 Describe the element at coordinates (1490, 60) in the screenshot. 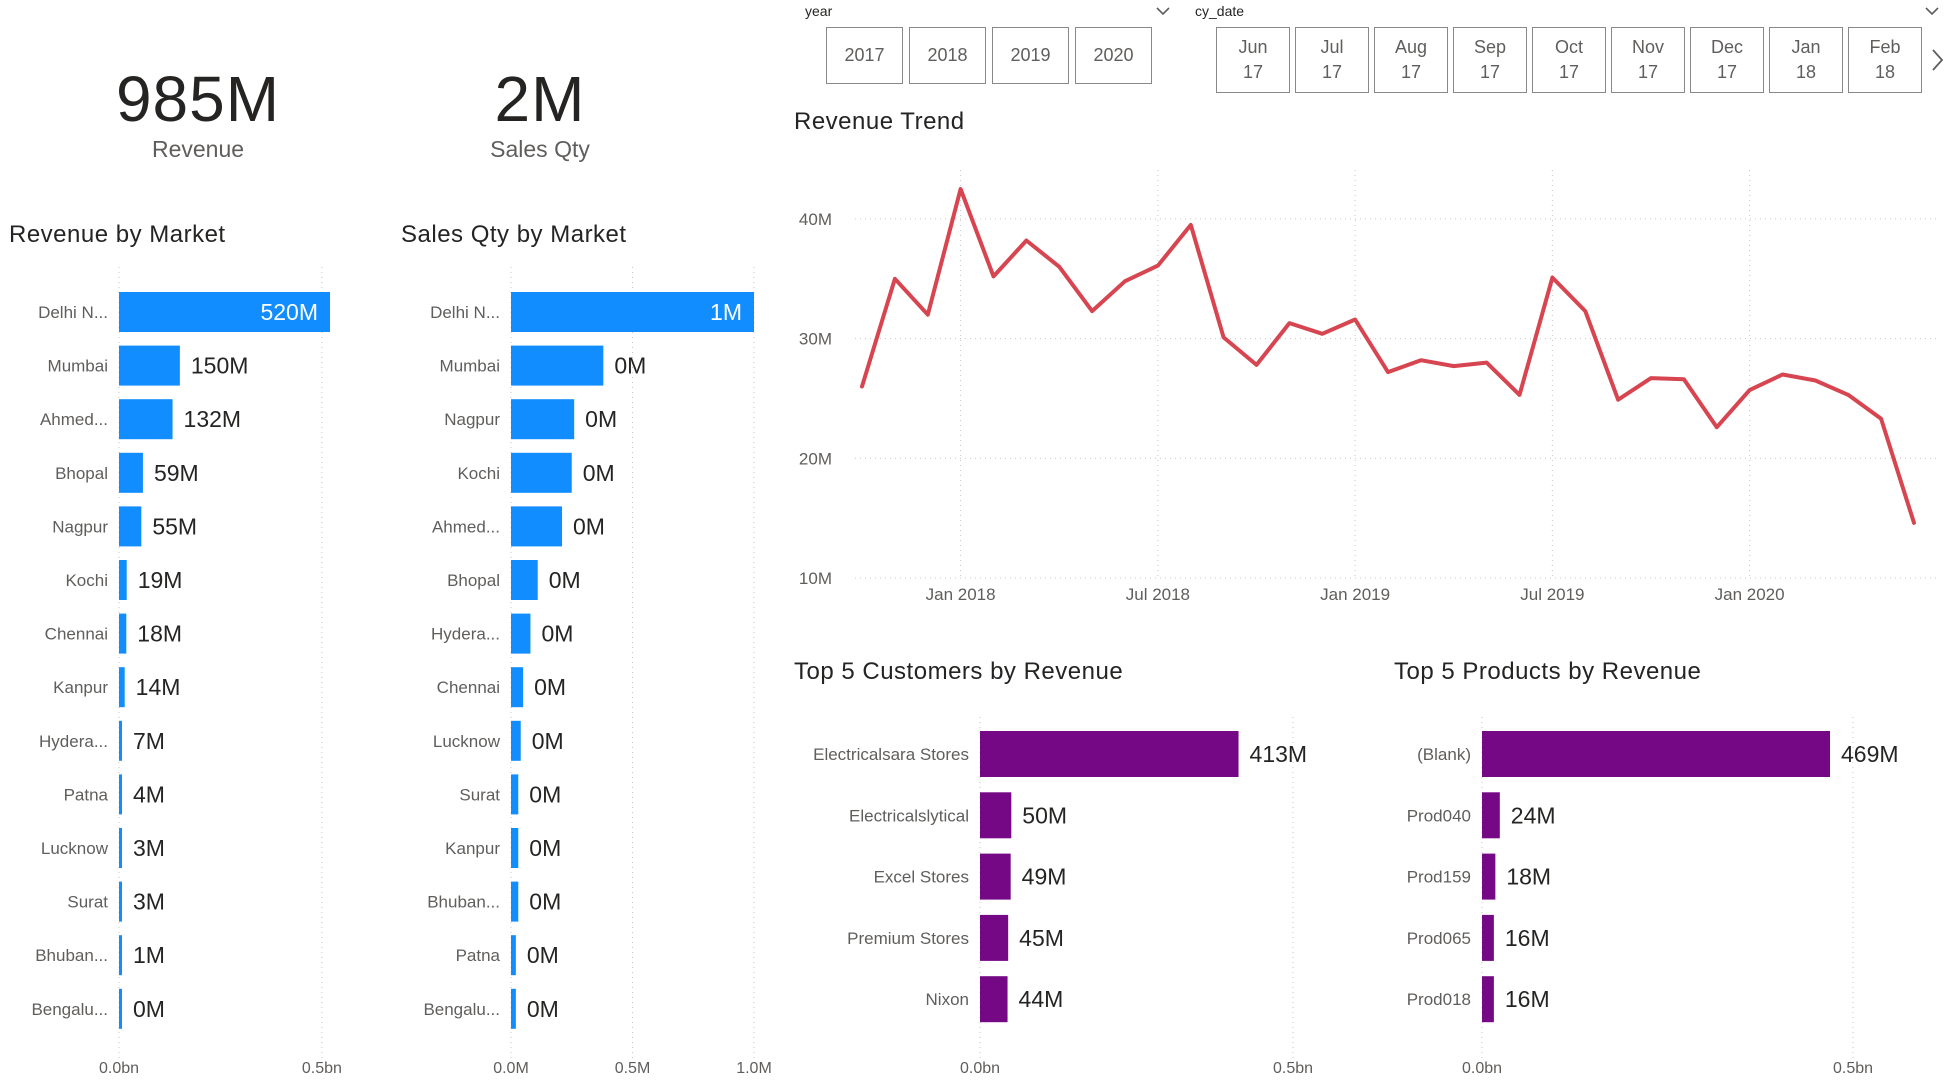

I see `date-option-sep-17: Sep 17` at that location.